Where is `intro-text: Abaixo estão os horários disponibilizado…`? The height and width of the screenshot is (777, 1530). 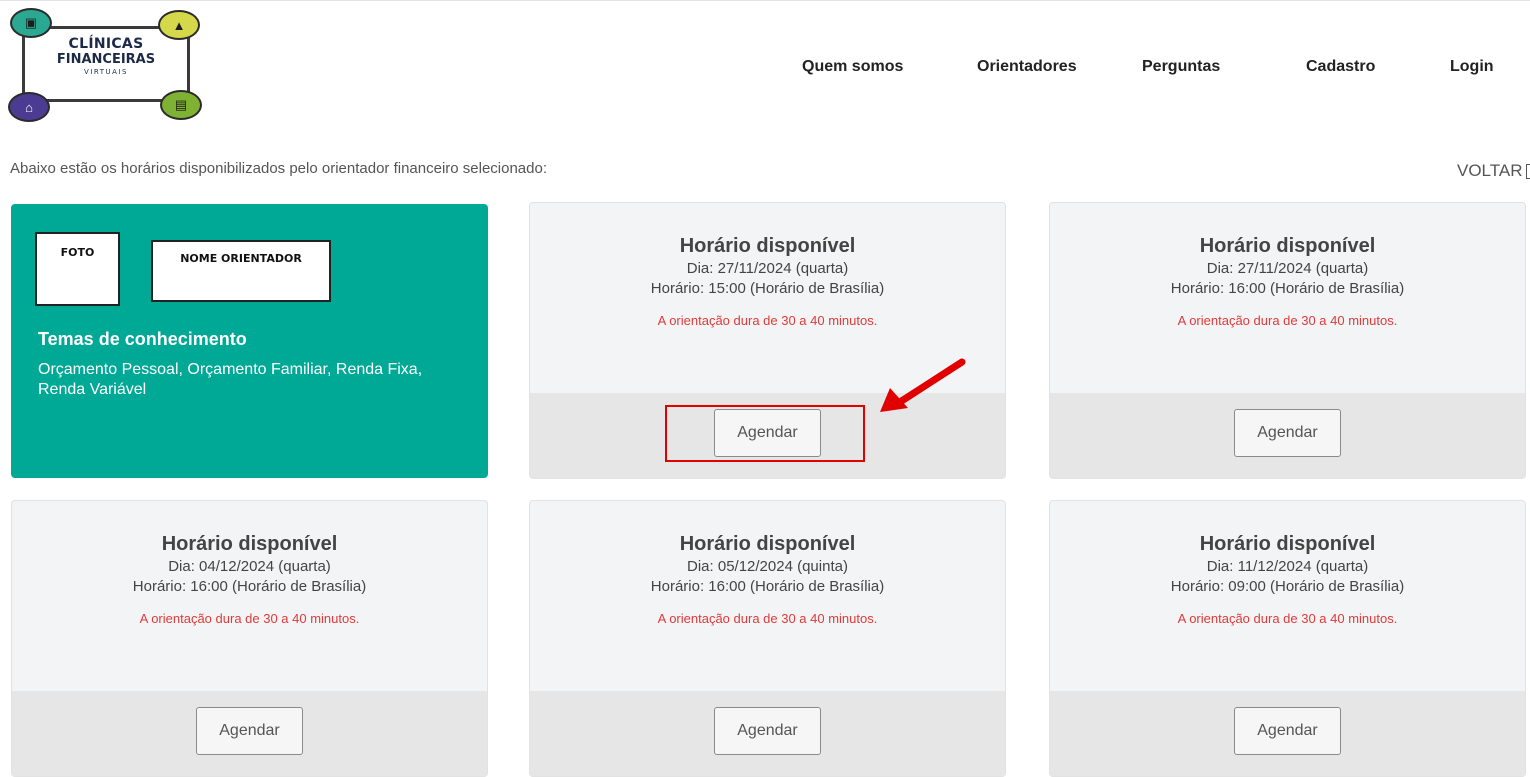
intro-text: Abaixo estão os horários disponibilizado… is located at coordinates (278, 168).